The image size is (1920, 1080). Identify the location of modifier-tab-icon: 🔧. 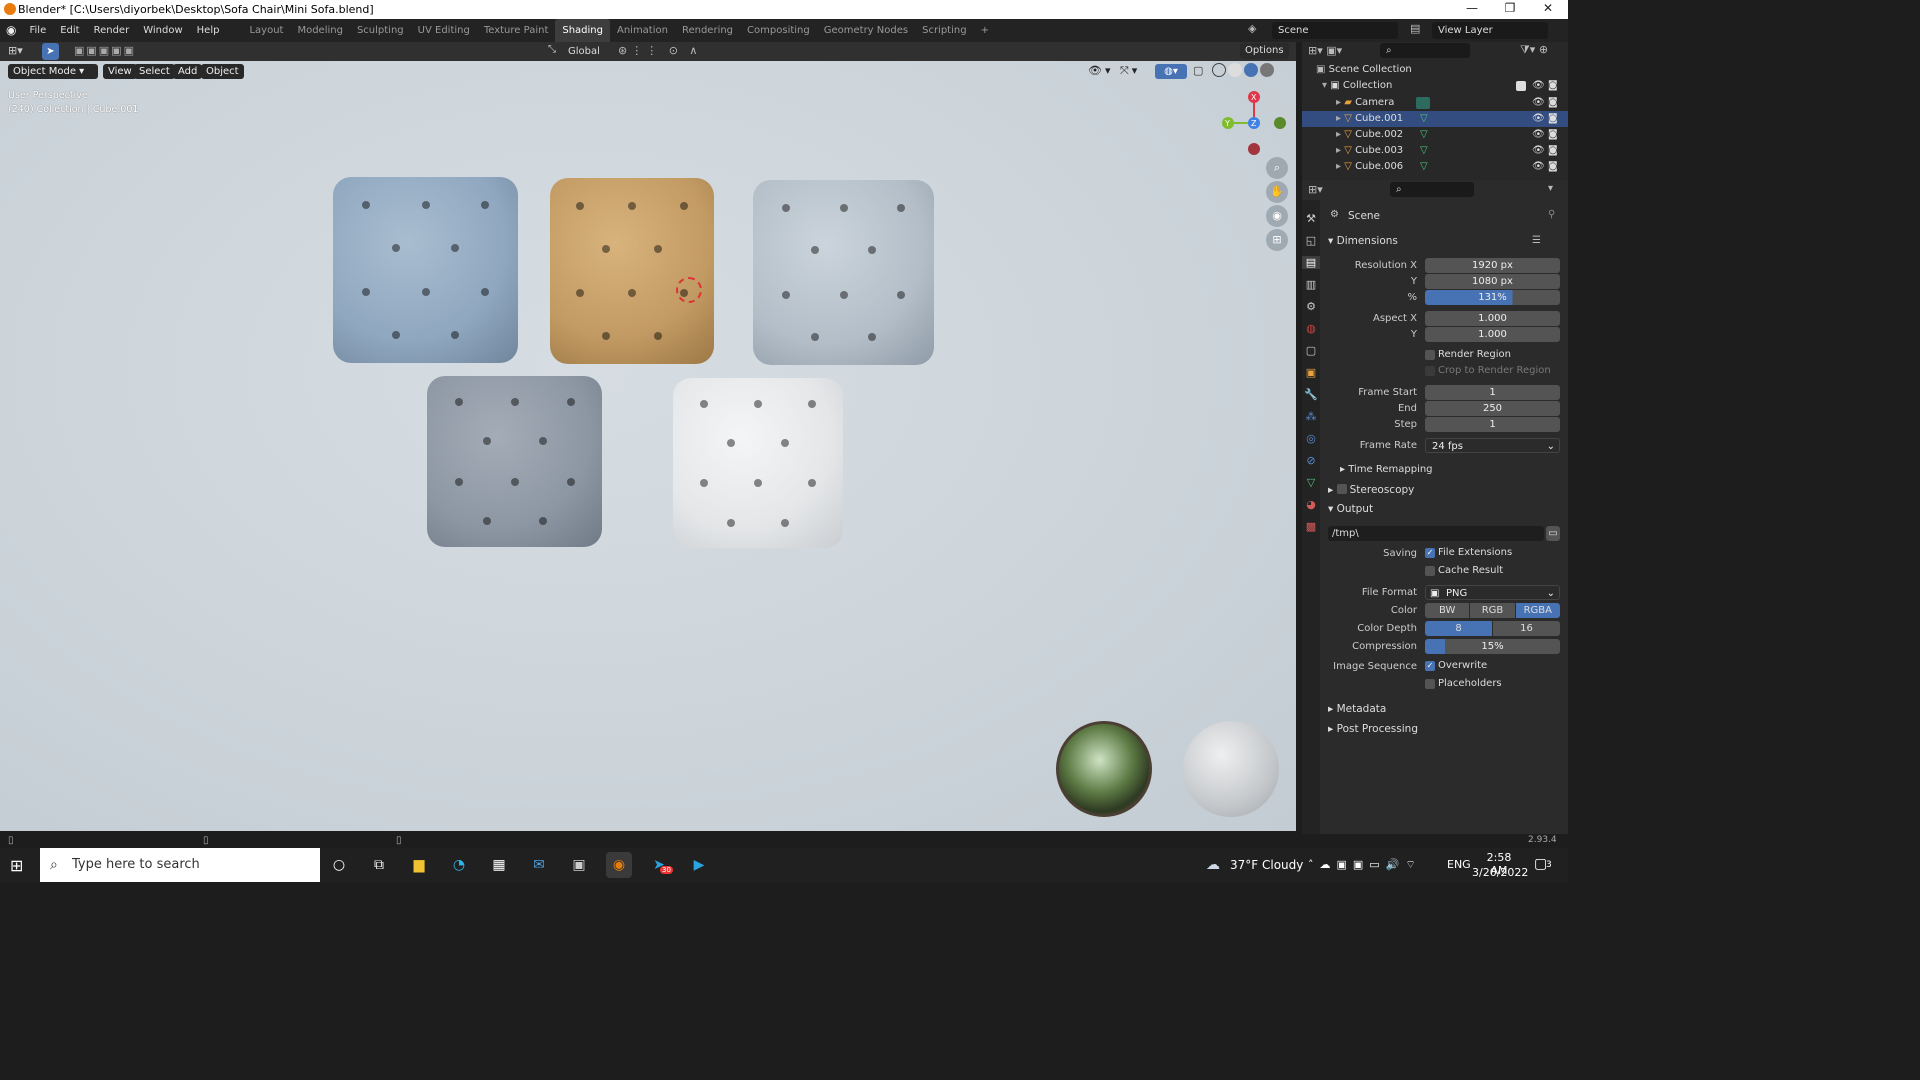
(1311, 394).